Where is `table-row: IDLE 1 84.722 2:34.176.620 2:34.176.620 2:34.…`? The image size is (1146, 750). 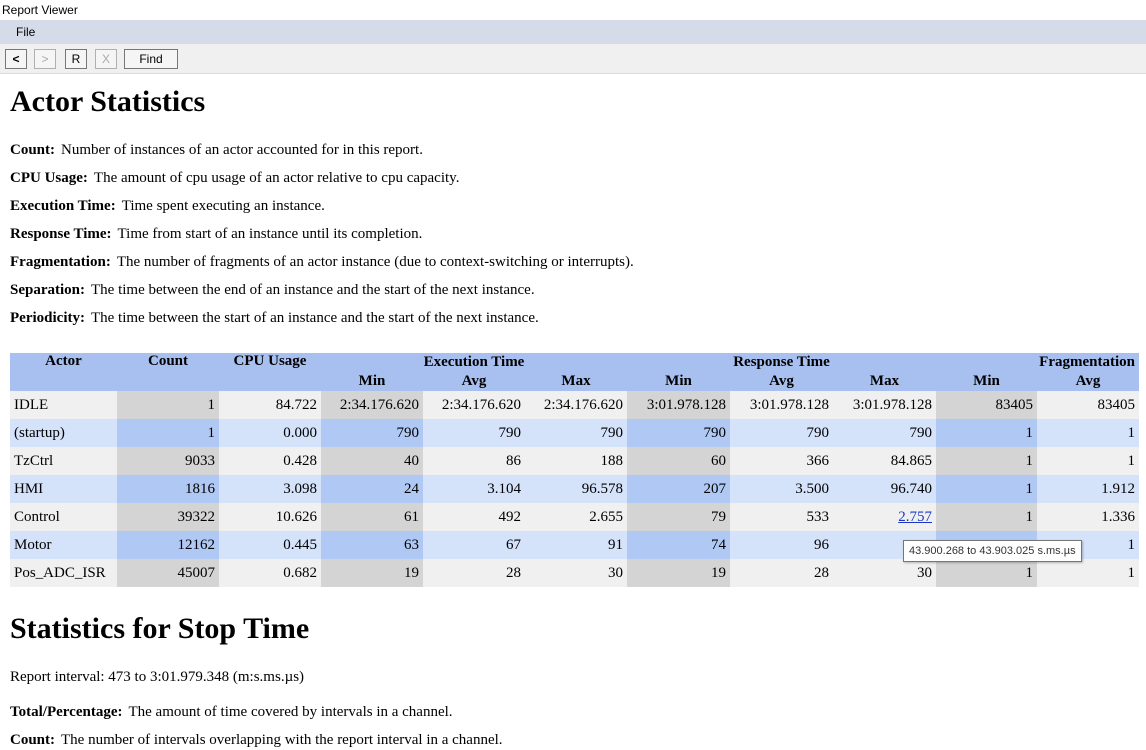
table-row: IDLE 1 84.722 2:34.176.620 2:34.176.620 2:34.… is located at coordinates (574, 405).